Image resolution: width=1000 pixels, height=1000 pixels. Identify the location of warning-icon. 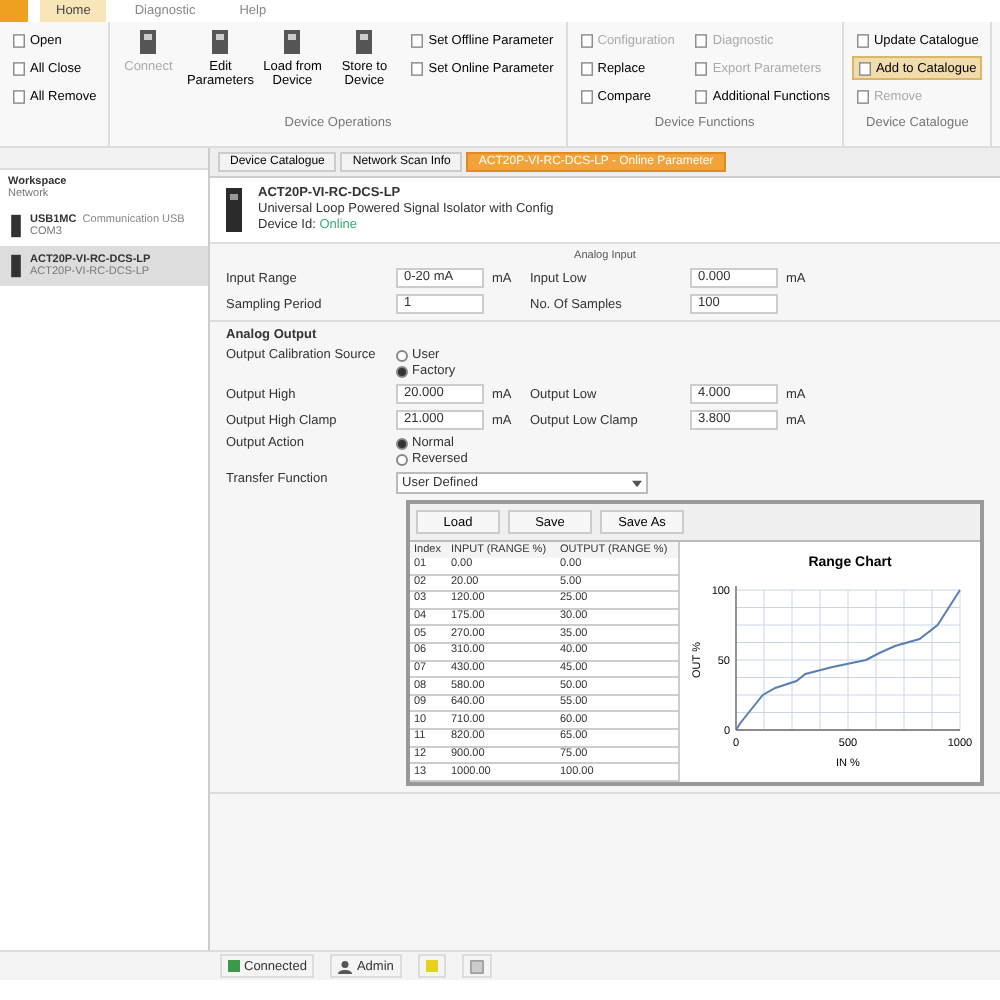
(431, 966).